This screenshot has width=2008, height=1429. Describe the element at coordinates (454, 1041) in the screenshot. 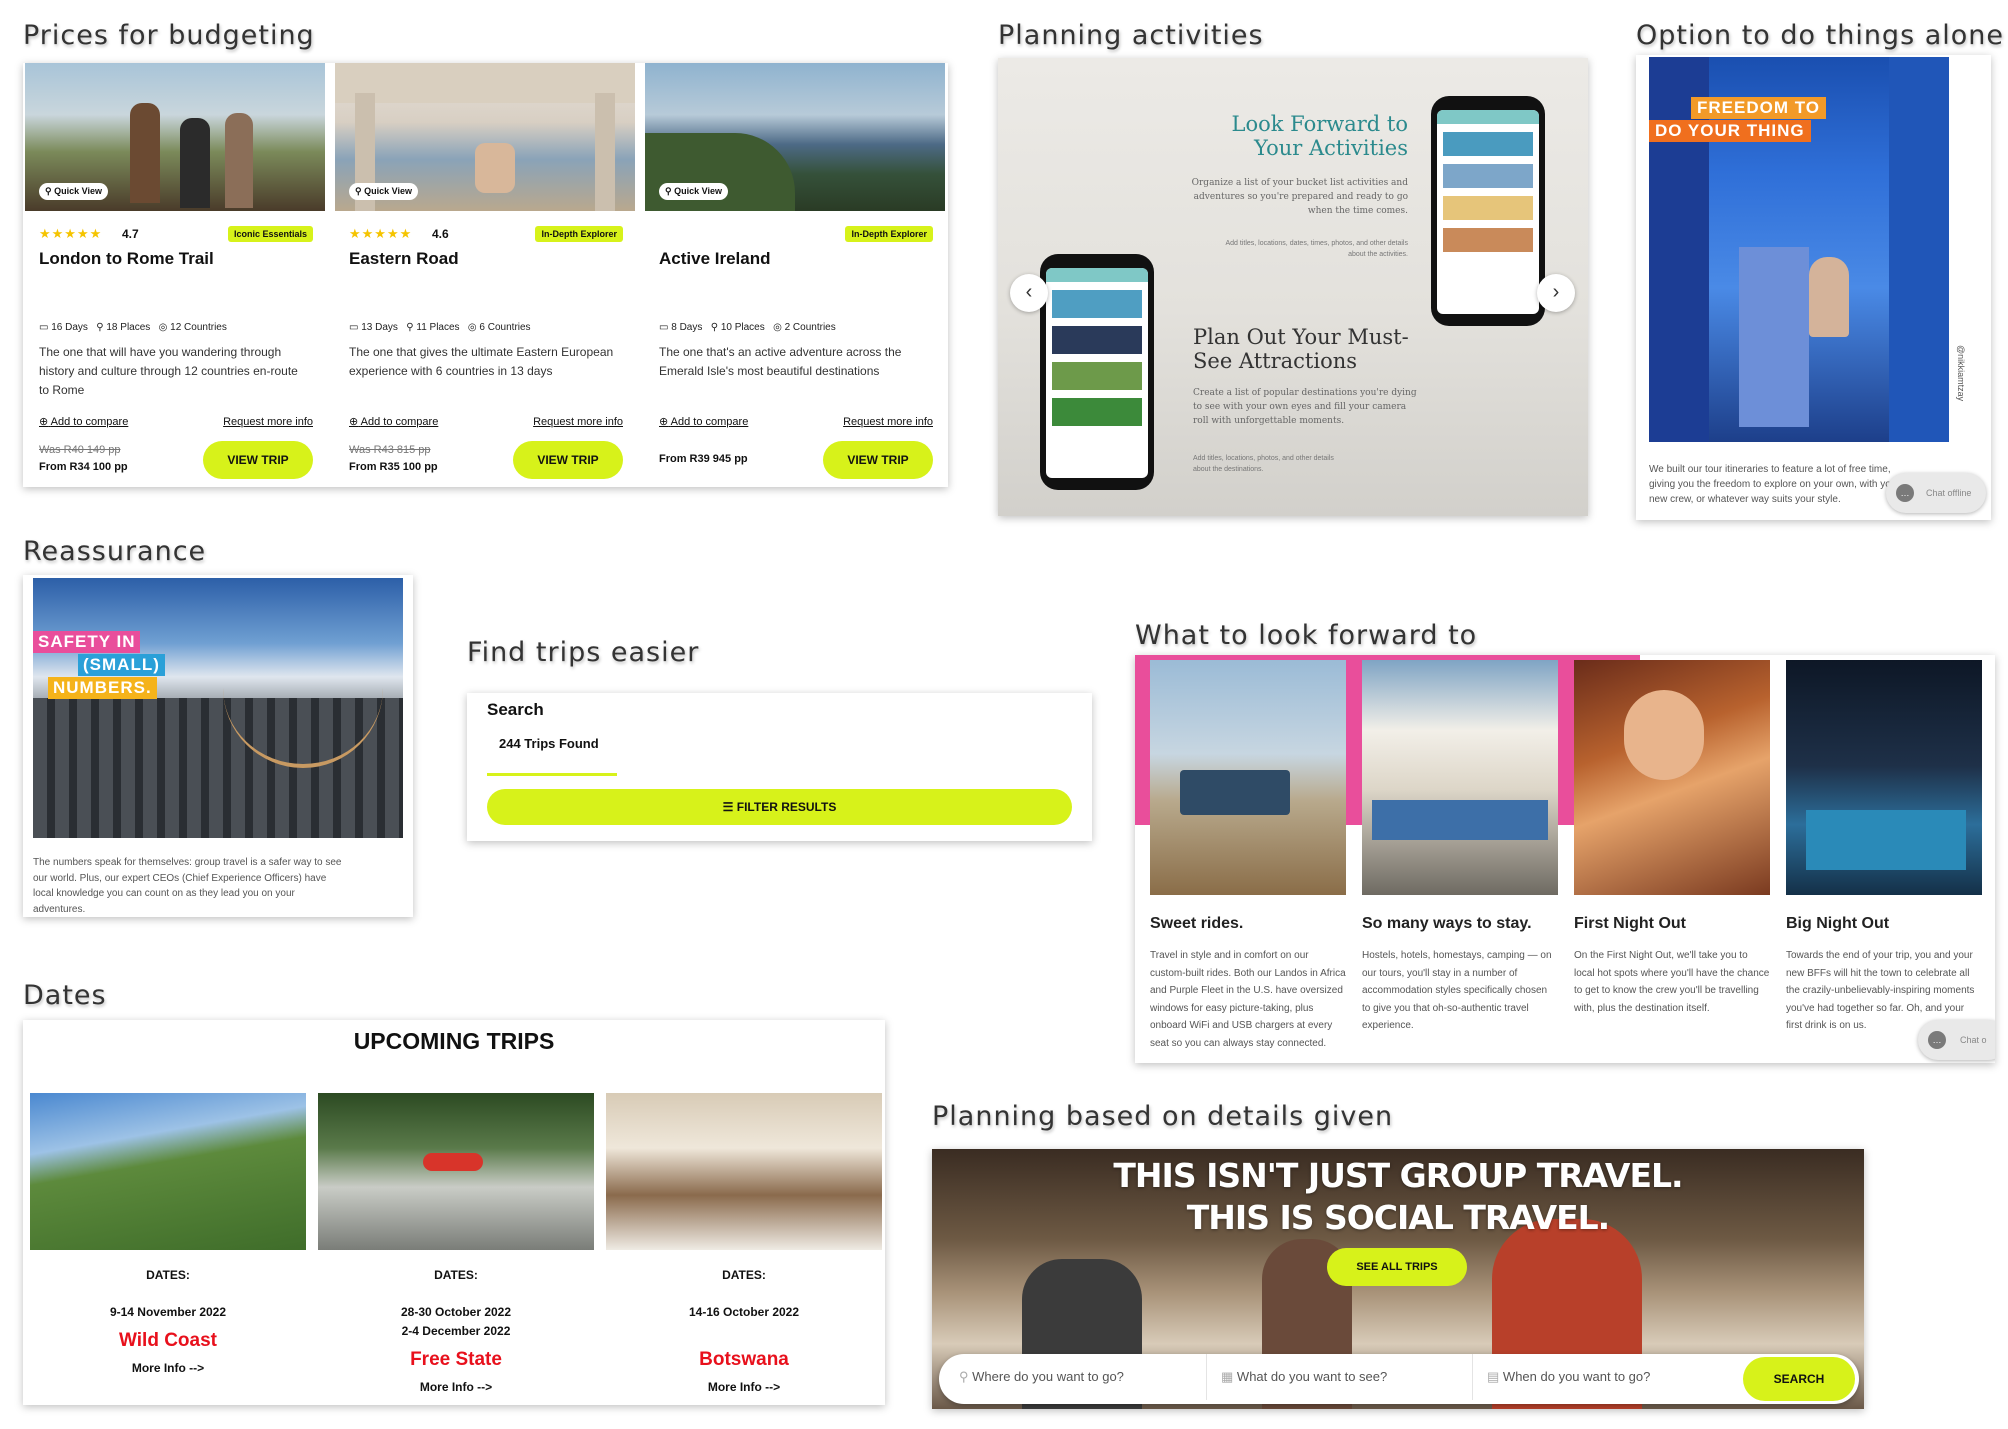

I see `upcoming-title: UPCOMING TRIPS` at that location.